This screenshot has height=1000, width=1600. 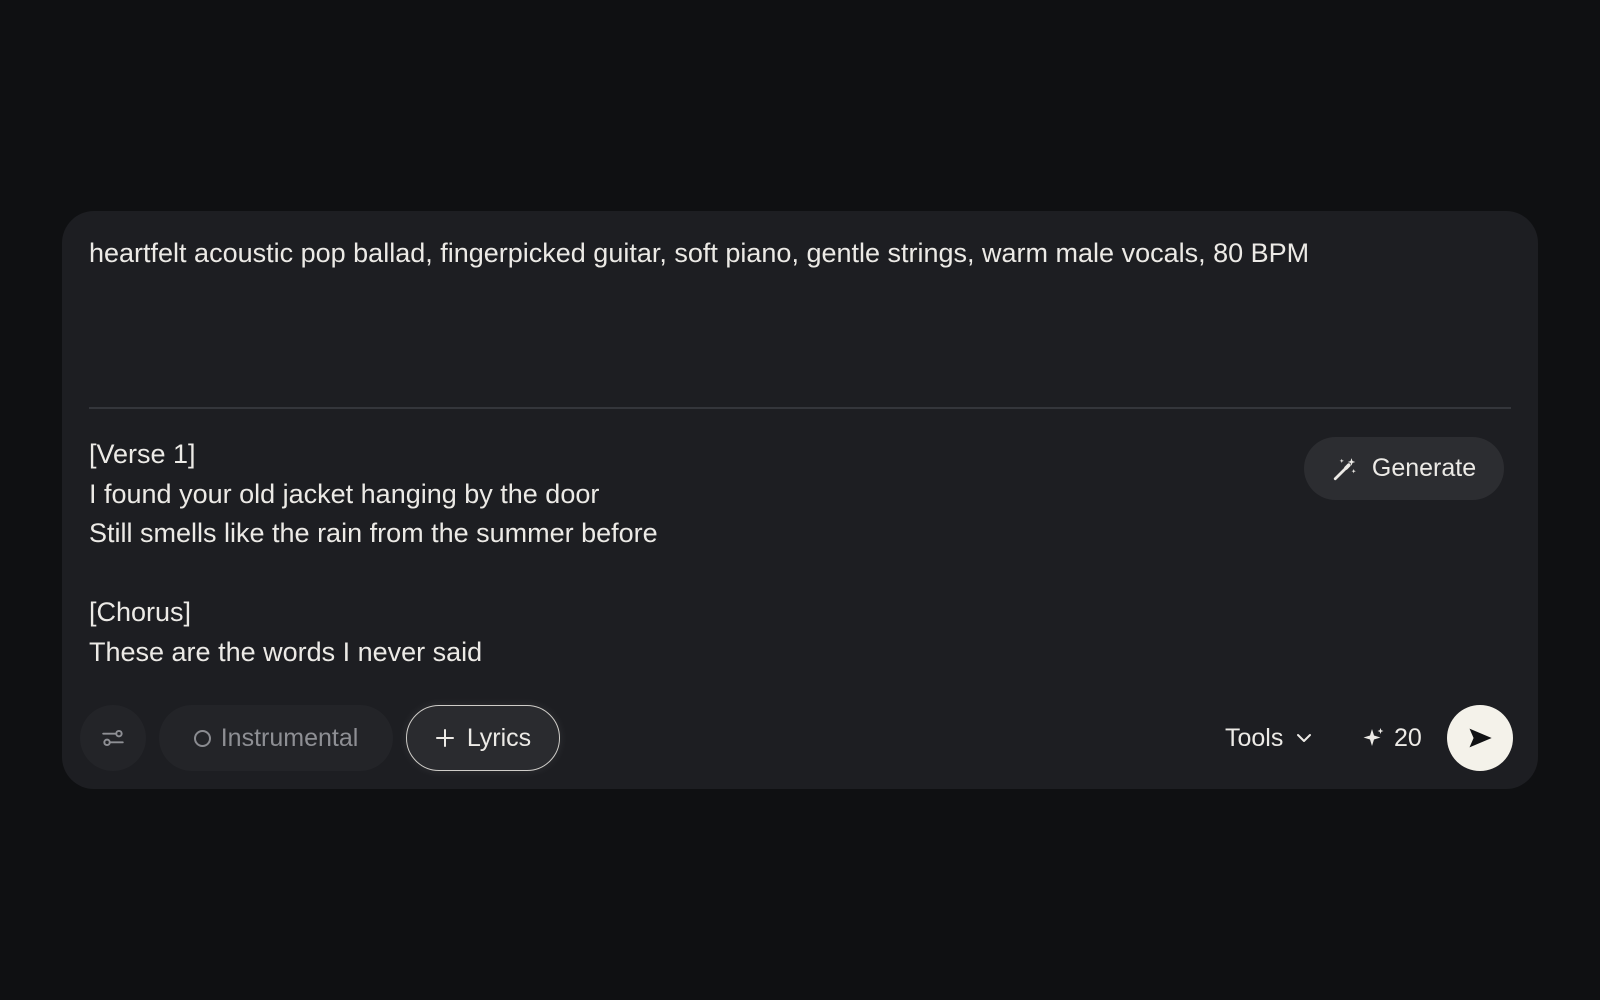 I want to click on magic-wand-icon, so click(x=1345, y=469).